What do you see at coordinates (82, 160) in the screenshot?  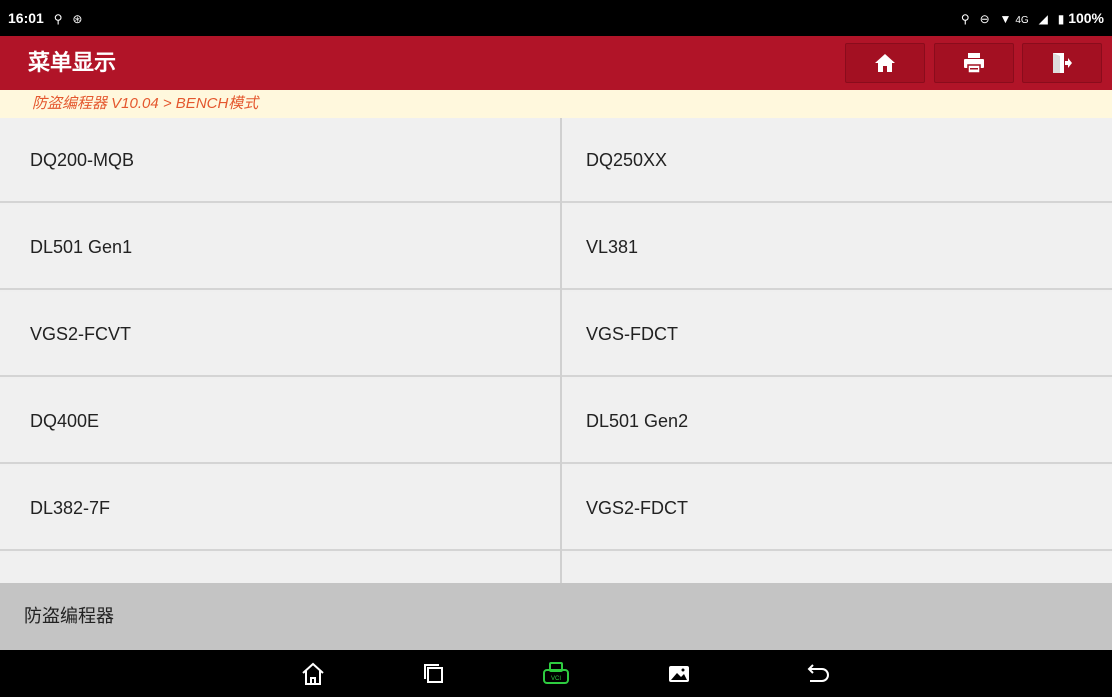 I see `menu-item-label: DQ200-MQB` at bounding box center [82, 160].